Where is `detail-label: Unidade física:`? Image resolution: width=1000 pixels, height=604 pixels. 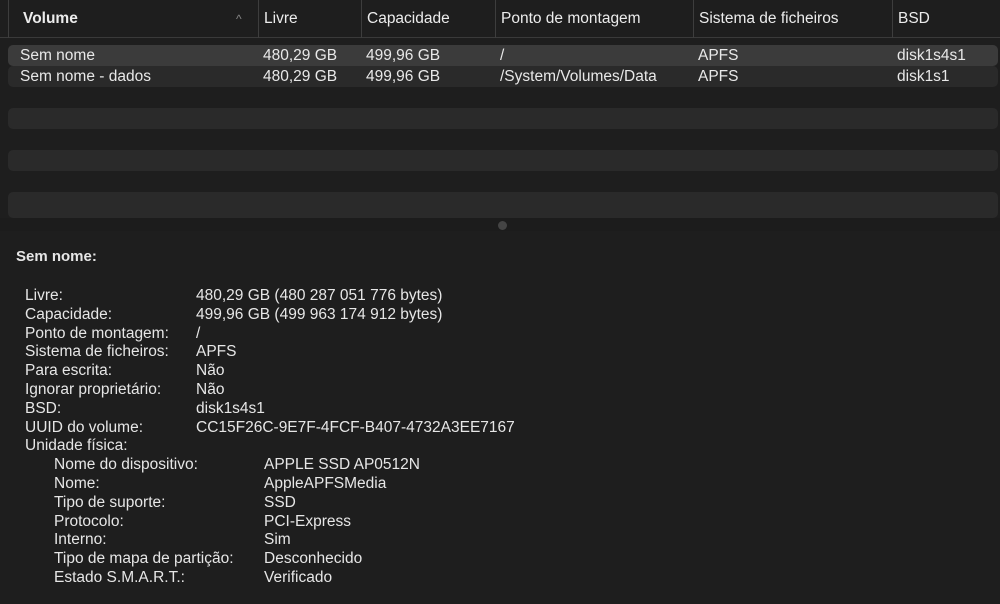
detail-label: Unidade física: is located at coordinates (76, 446).